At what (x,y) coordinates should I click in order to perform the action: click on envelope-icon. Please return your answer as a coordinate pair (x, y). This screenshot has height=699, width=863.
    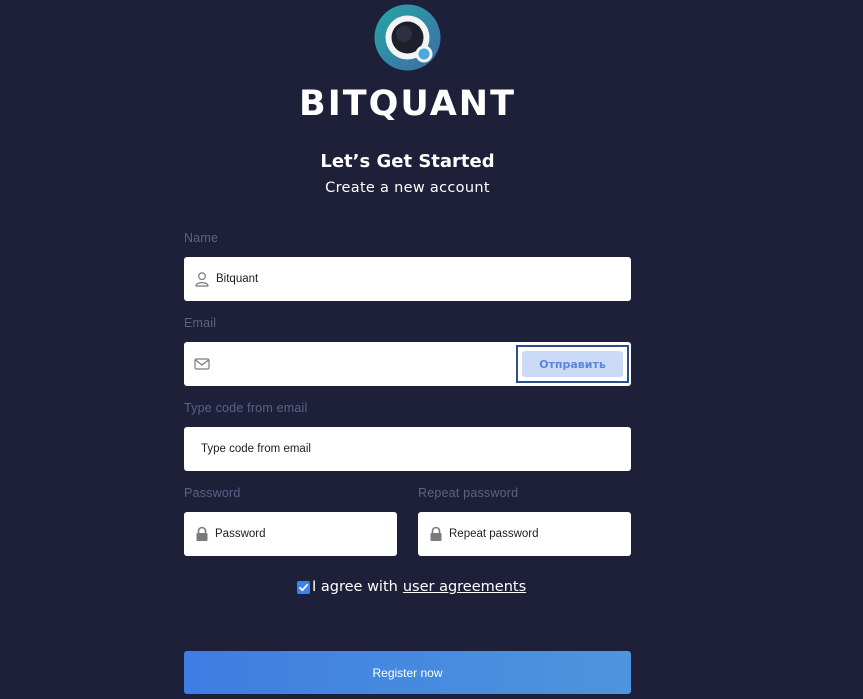
    Looking at the image, I should click on (202, 364).